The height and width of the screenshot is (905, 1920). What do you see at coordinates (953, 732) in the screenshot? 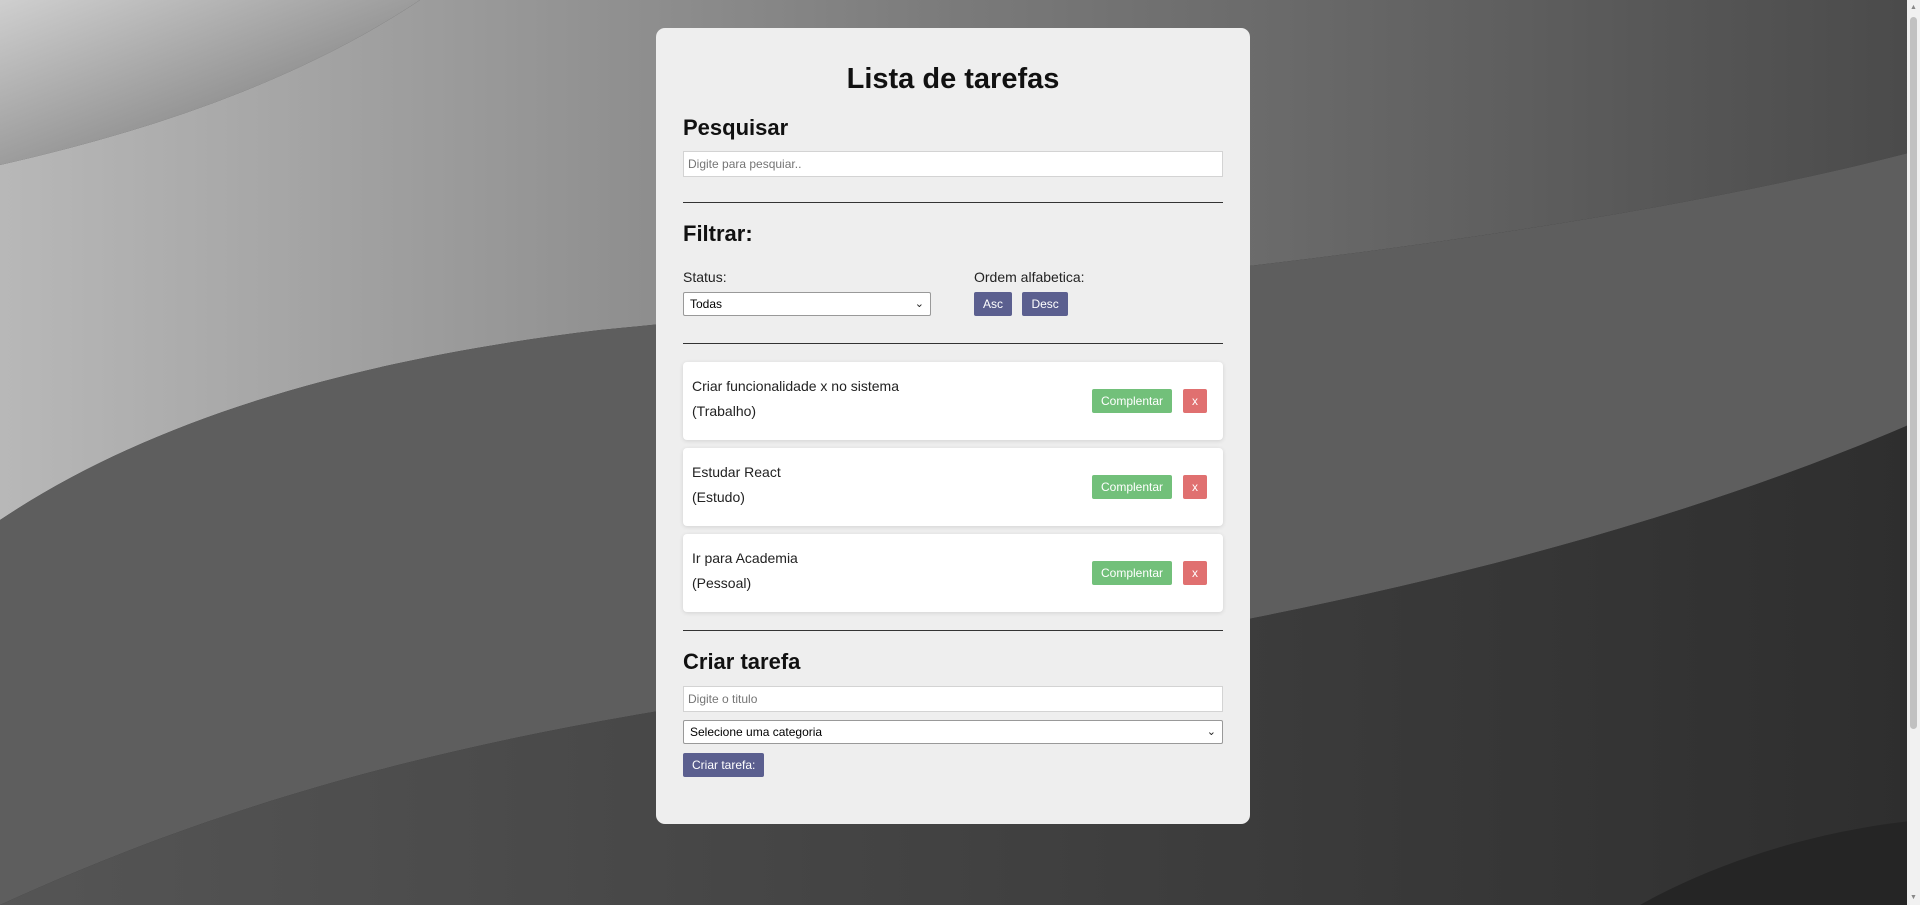
I see `category-select: Selecione uma categoria ⌄` at bounding box center [953, 732].